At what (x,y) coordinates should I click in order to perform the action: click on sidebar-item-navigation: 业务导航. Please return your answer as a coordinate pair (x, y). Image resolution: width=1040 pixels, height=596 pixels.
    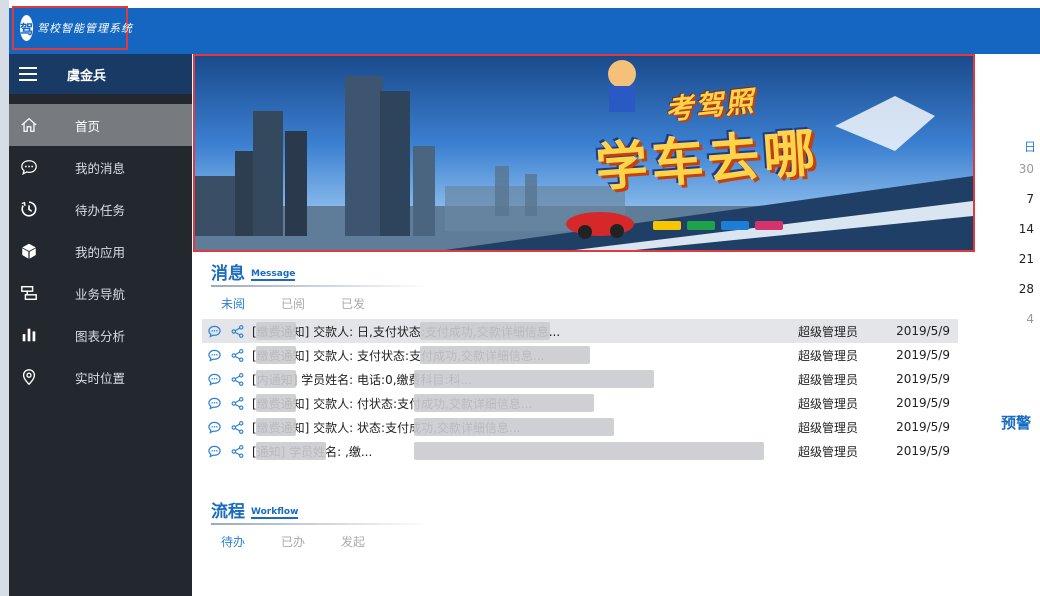
    Looking at the image, I should click on (100, 293).